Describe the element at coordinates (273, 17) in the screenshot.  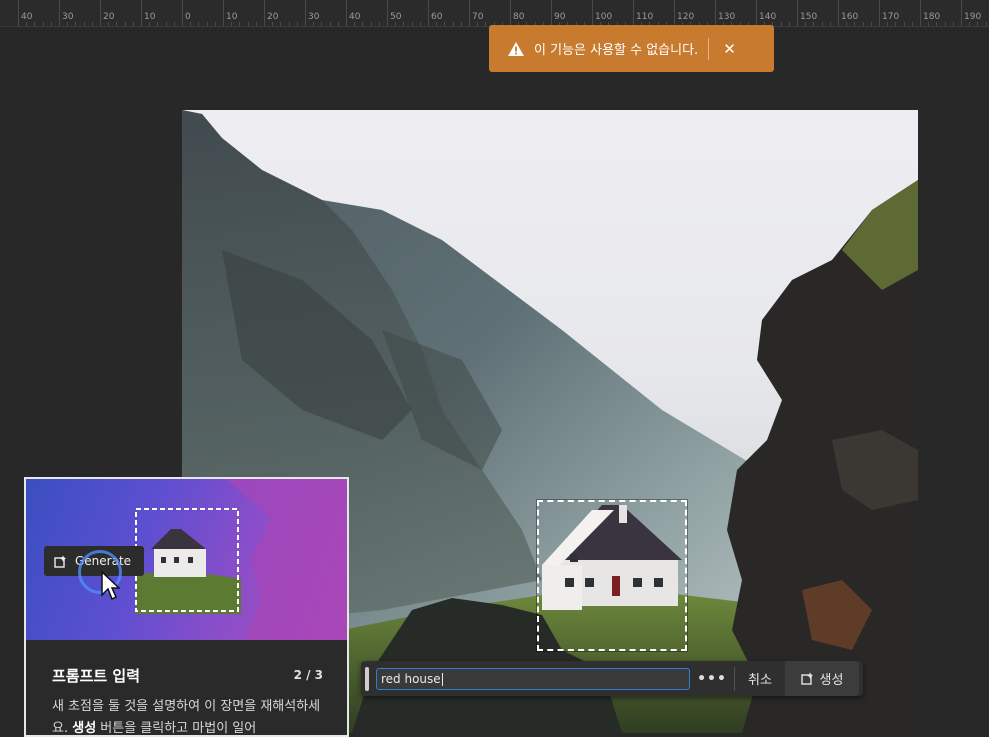
I see `ruler-tick-label: 20` at that location.